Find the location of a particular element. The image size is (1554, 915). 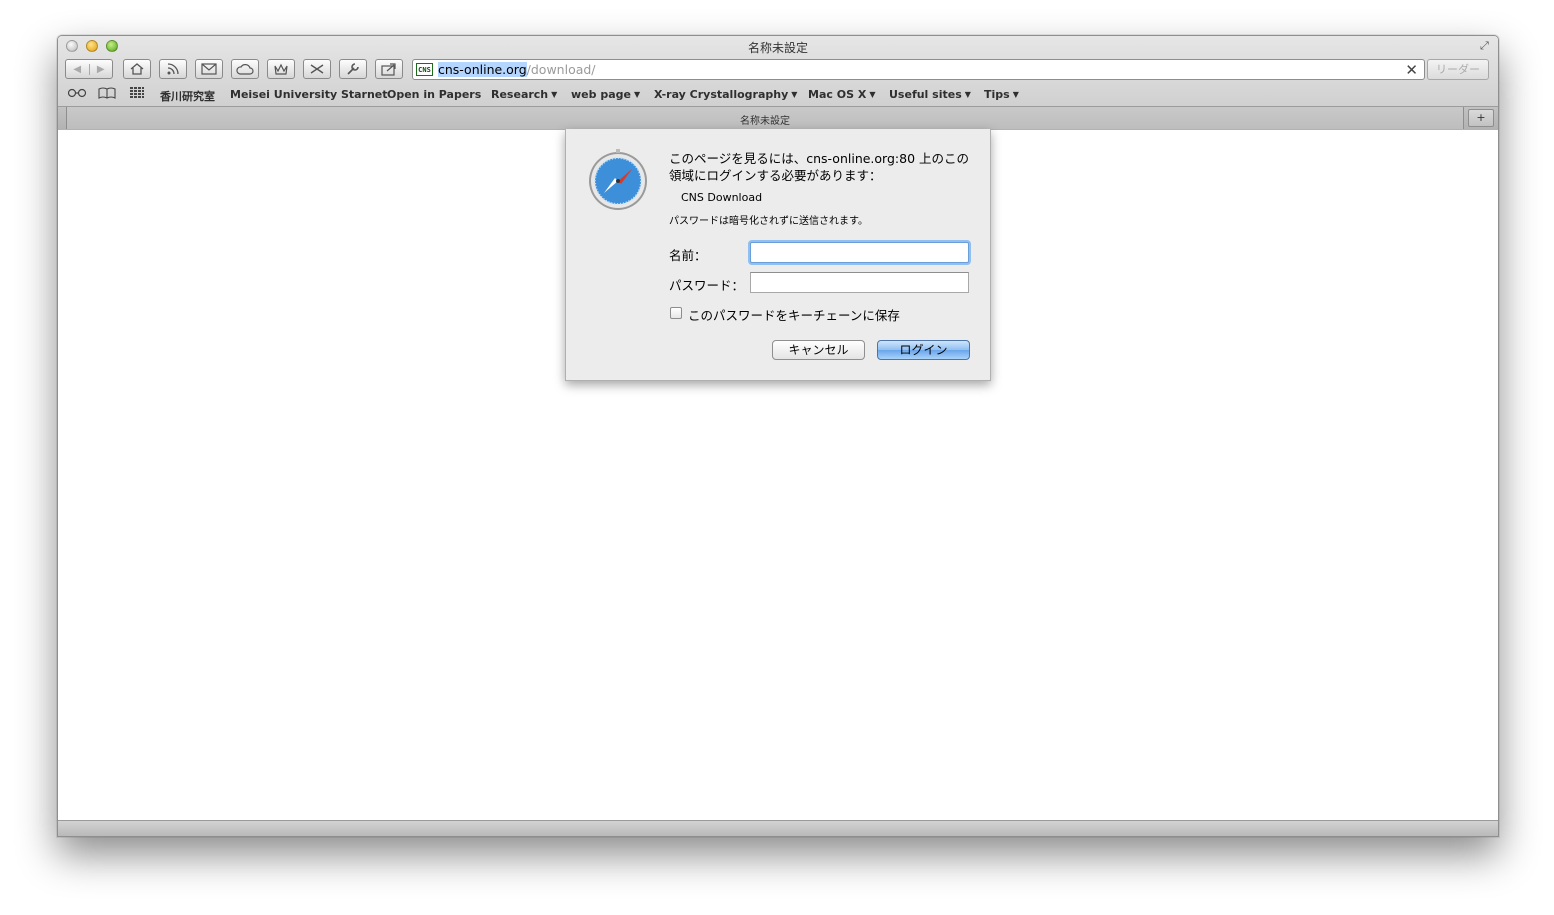

cloud-icon is located at coordinates (245, 69).